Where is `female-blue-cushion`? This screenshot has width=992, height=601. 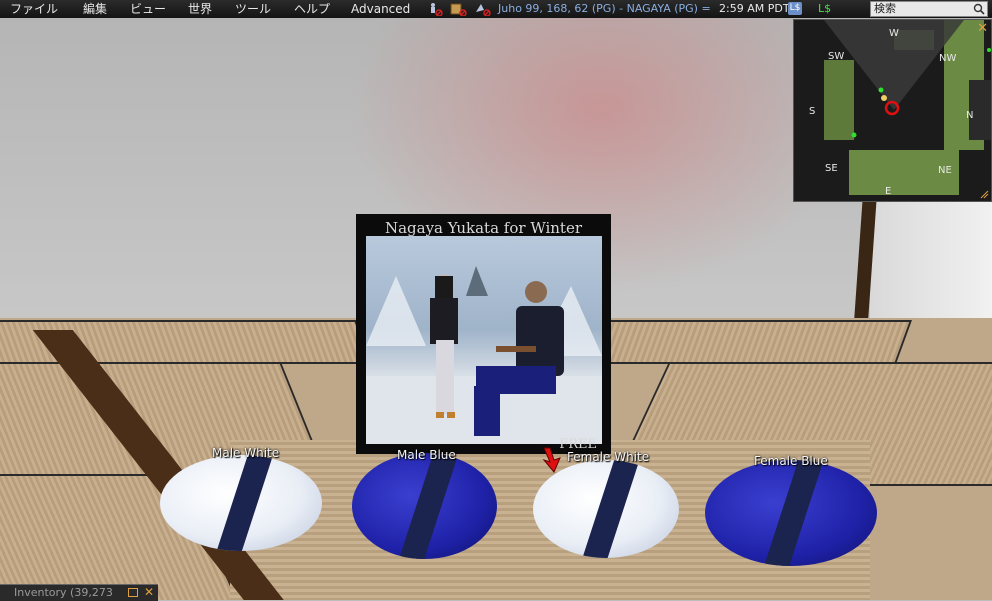
female-blue-cushion is located at coordinates (791, 513).